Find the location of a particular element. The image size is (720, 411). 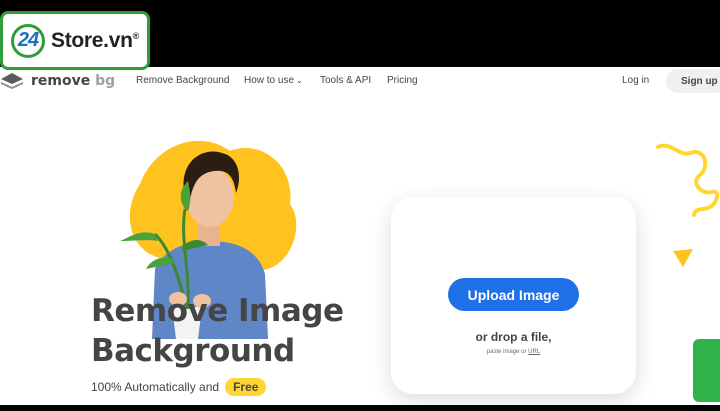

layers-icon is located at coordinates (12, 81).